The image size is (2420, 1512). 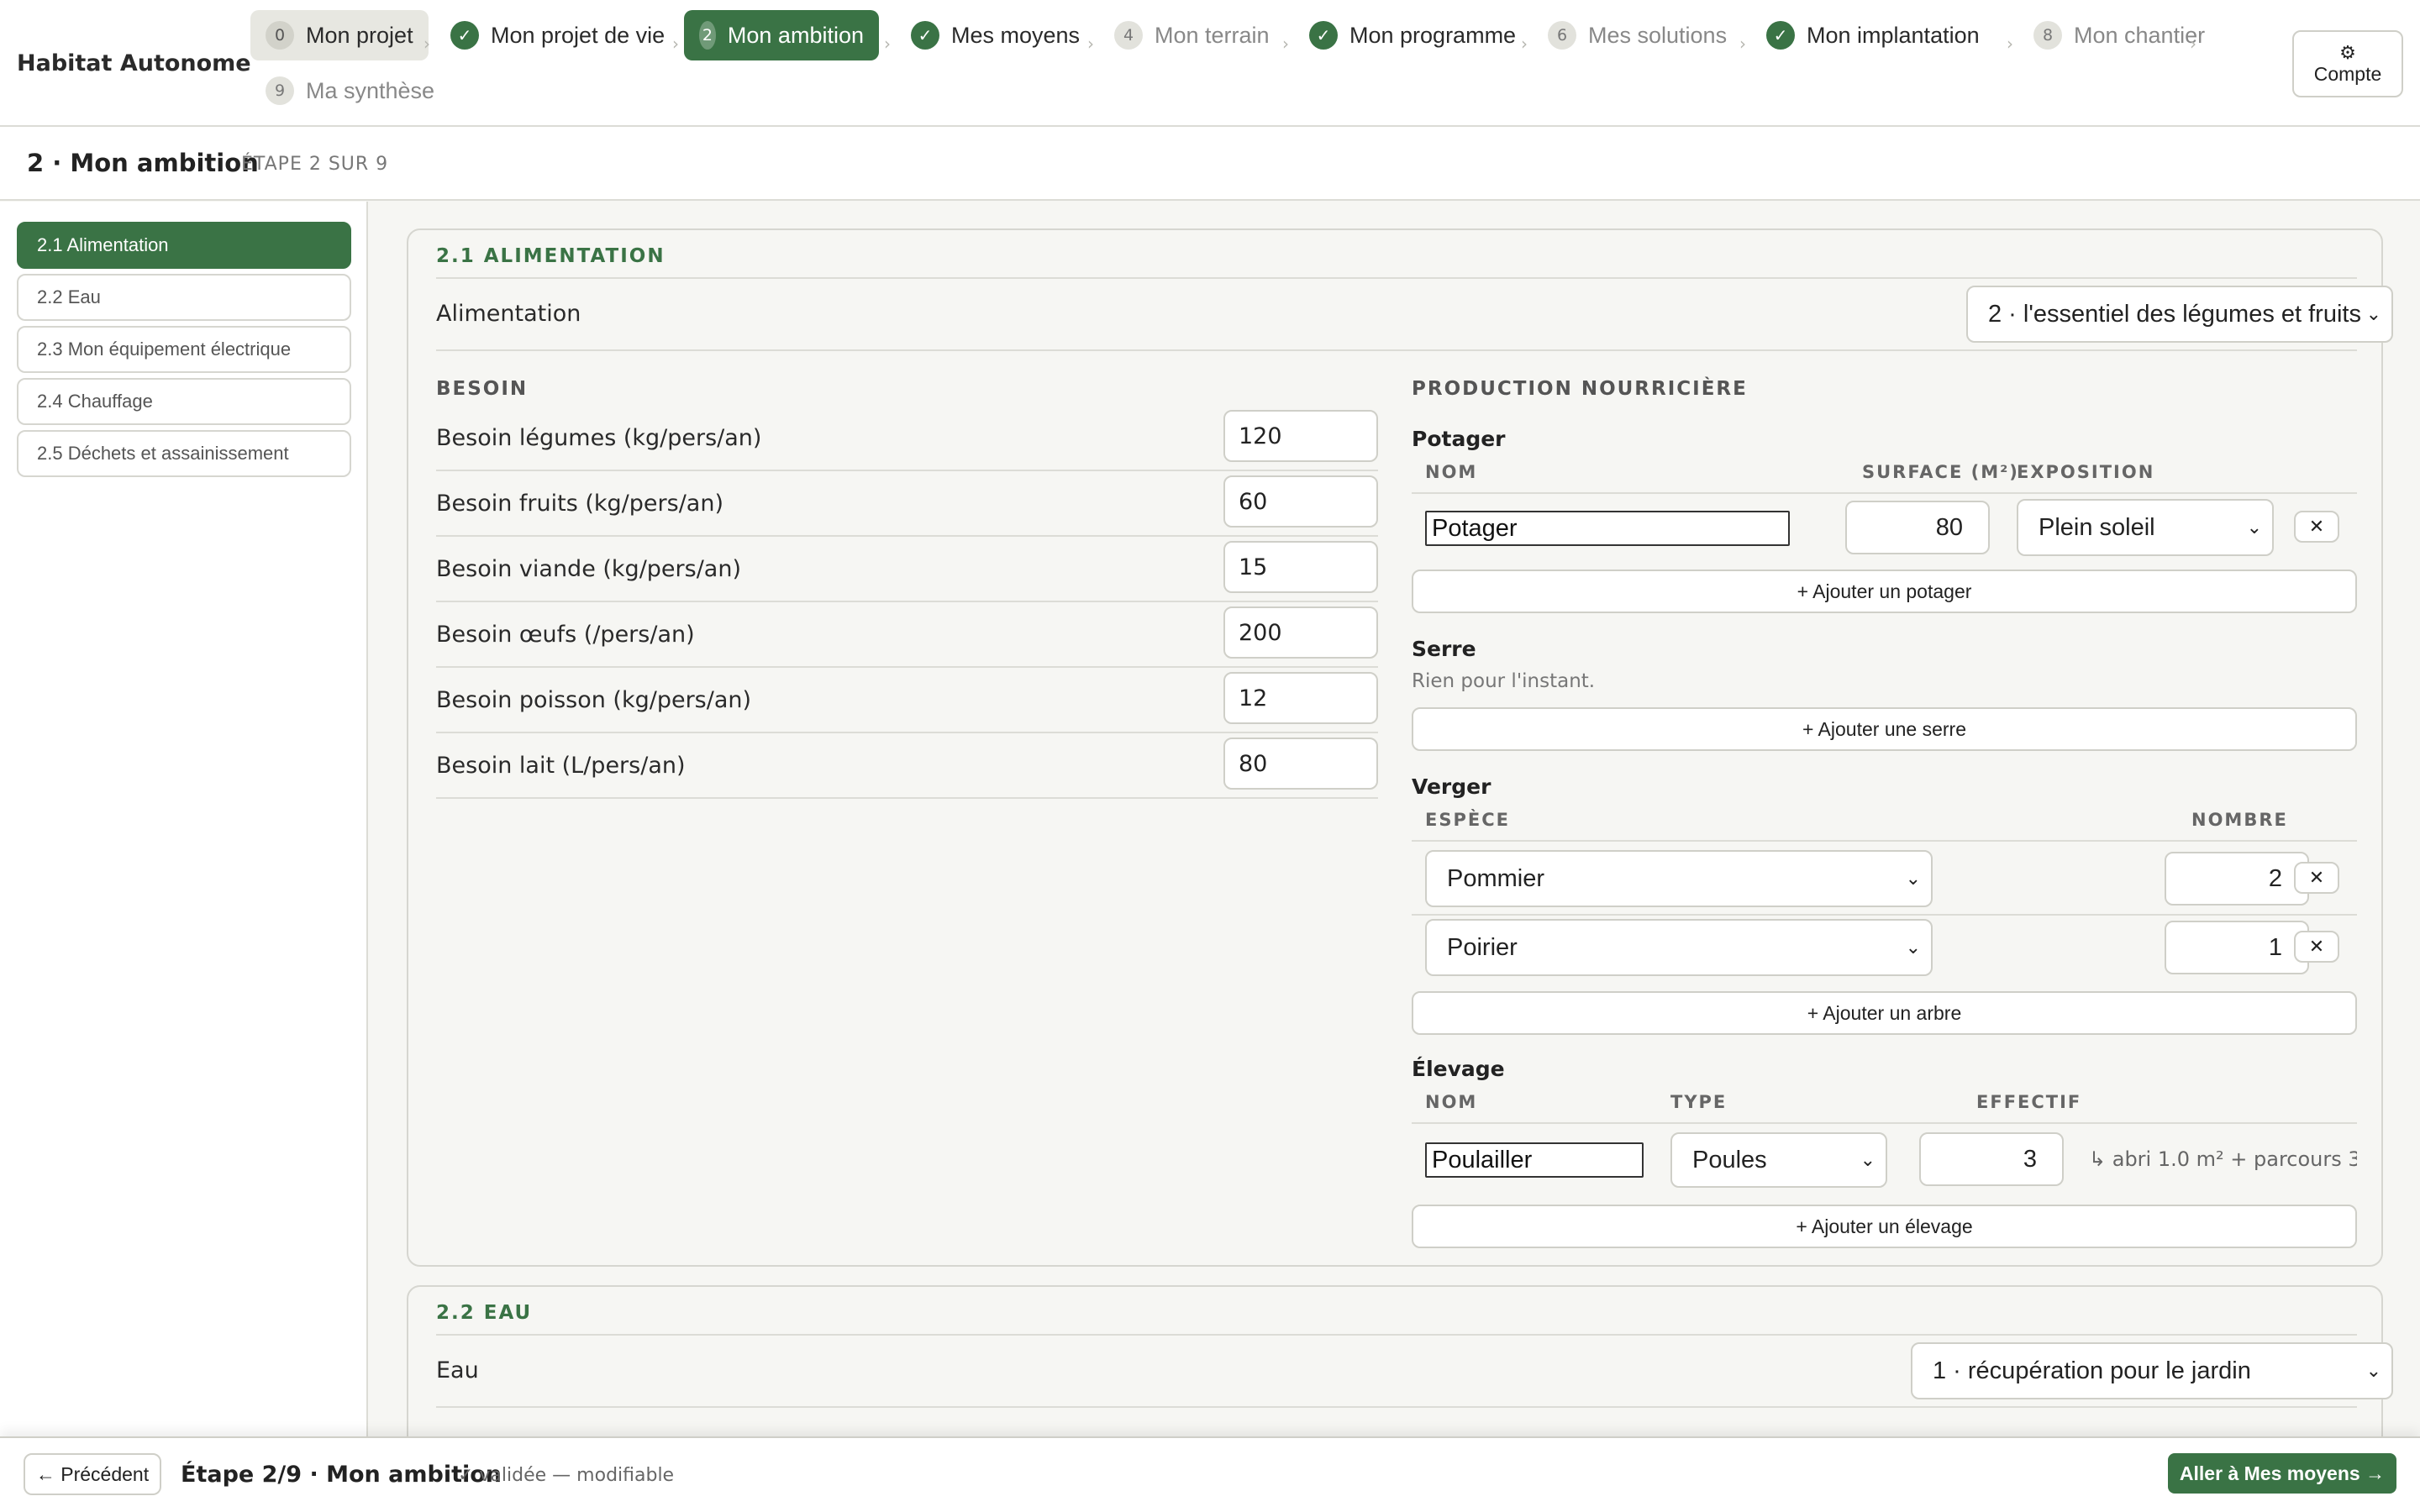 I want to click on step-0-mon-projet: 0 Mon projet, so click(x=339, y=35).